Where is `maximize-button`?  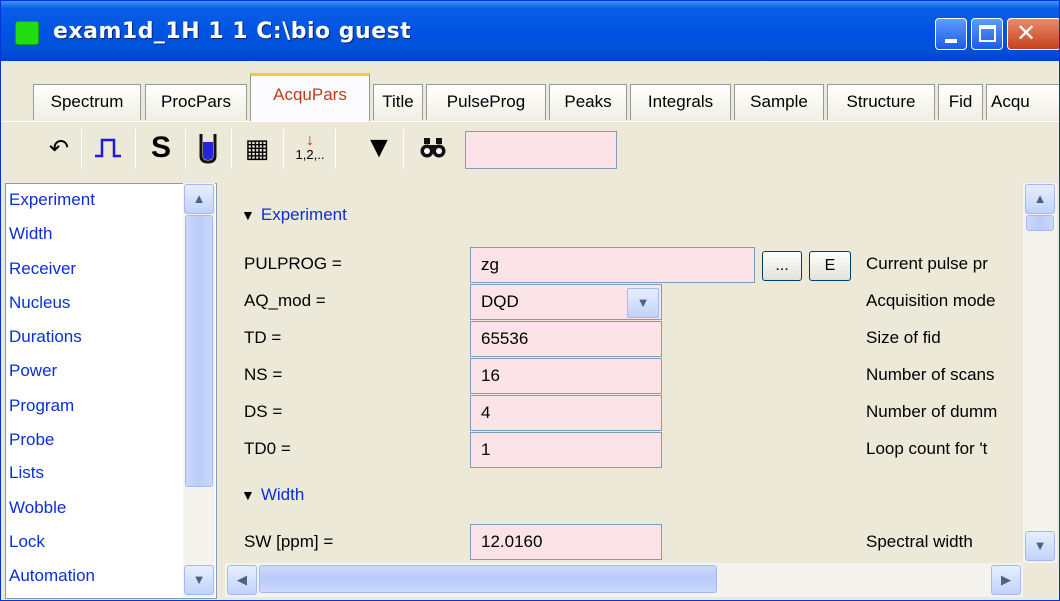 maximize-button is located at coordinates (987, 34).